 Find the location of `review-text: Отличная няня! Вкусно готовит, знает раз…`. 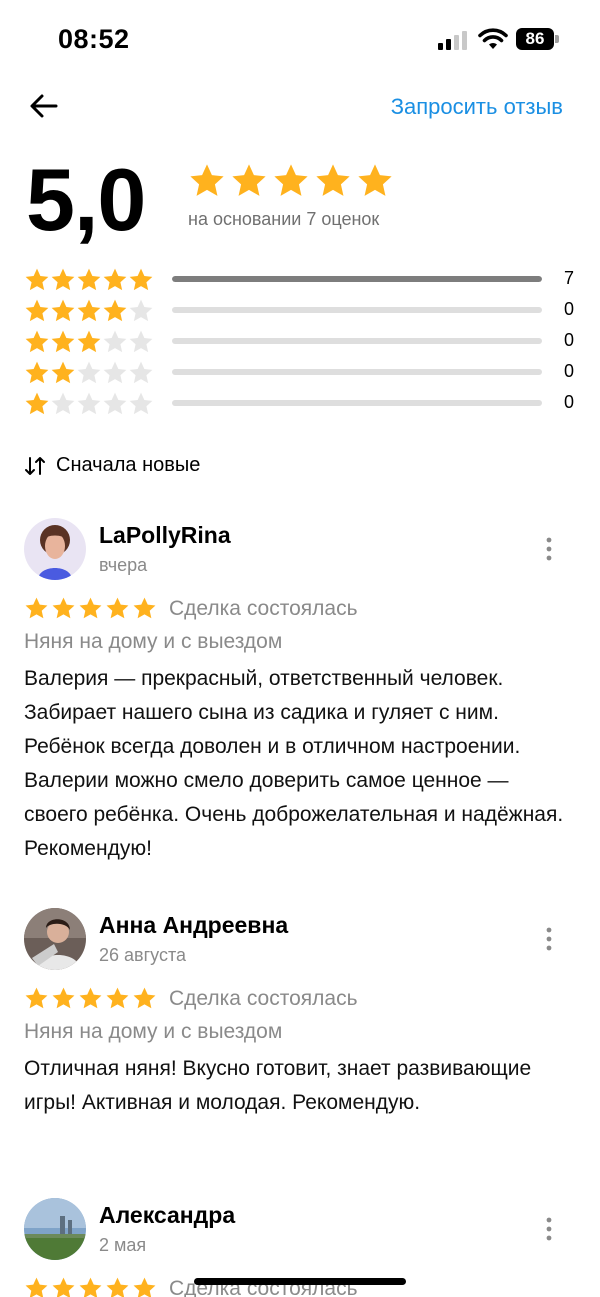

review-text: Отличная няня! Вкусно готовит, знает раз… is located at coordinates (278, 1085).